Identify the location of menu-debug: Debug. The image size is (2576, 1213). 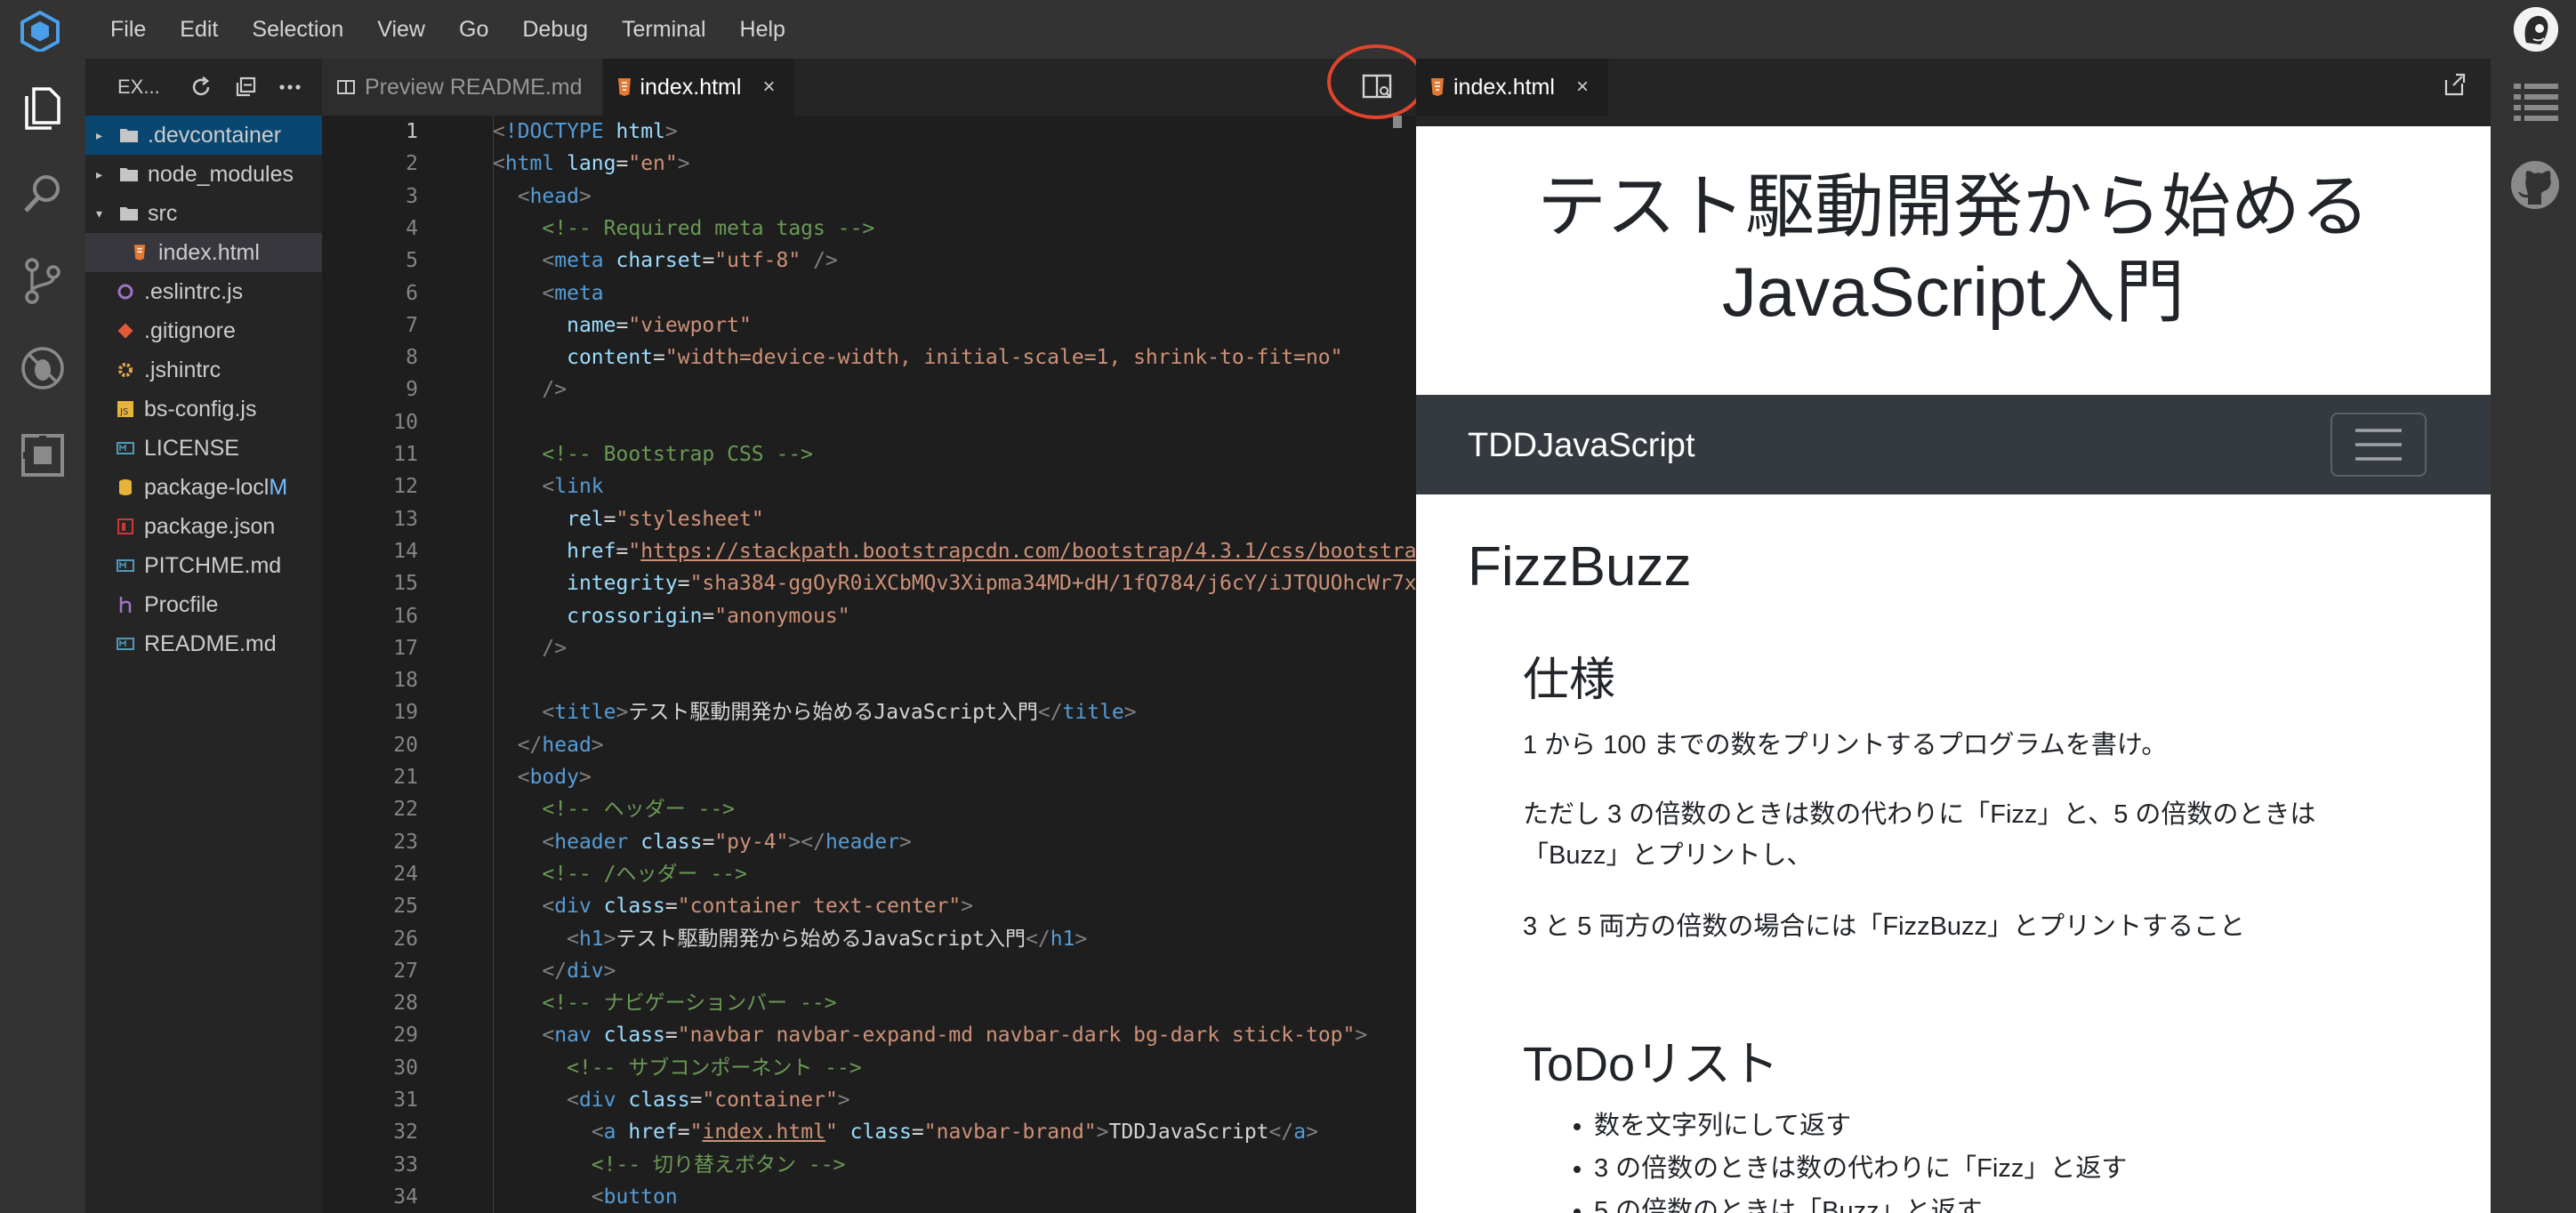
(555, 30).